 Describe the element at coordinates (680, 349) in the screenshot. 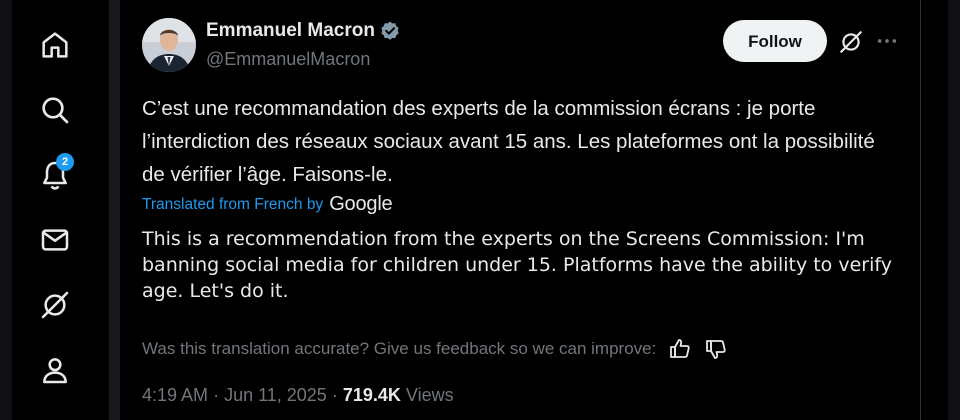

I see `thumbs-up-icon` at that location.